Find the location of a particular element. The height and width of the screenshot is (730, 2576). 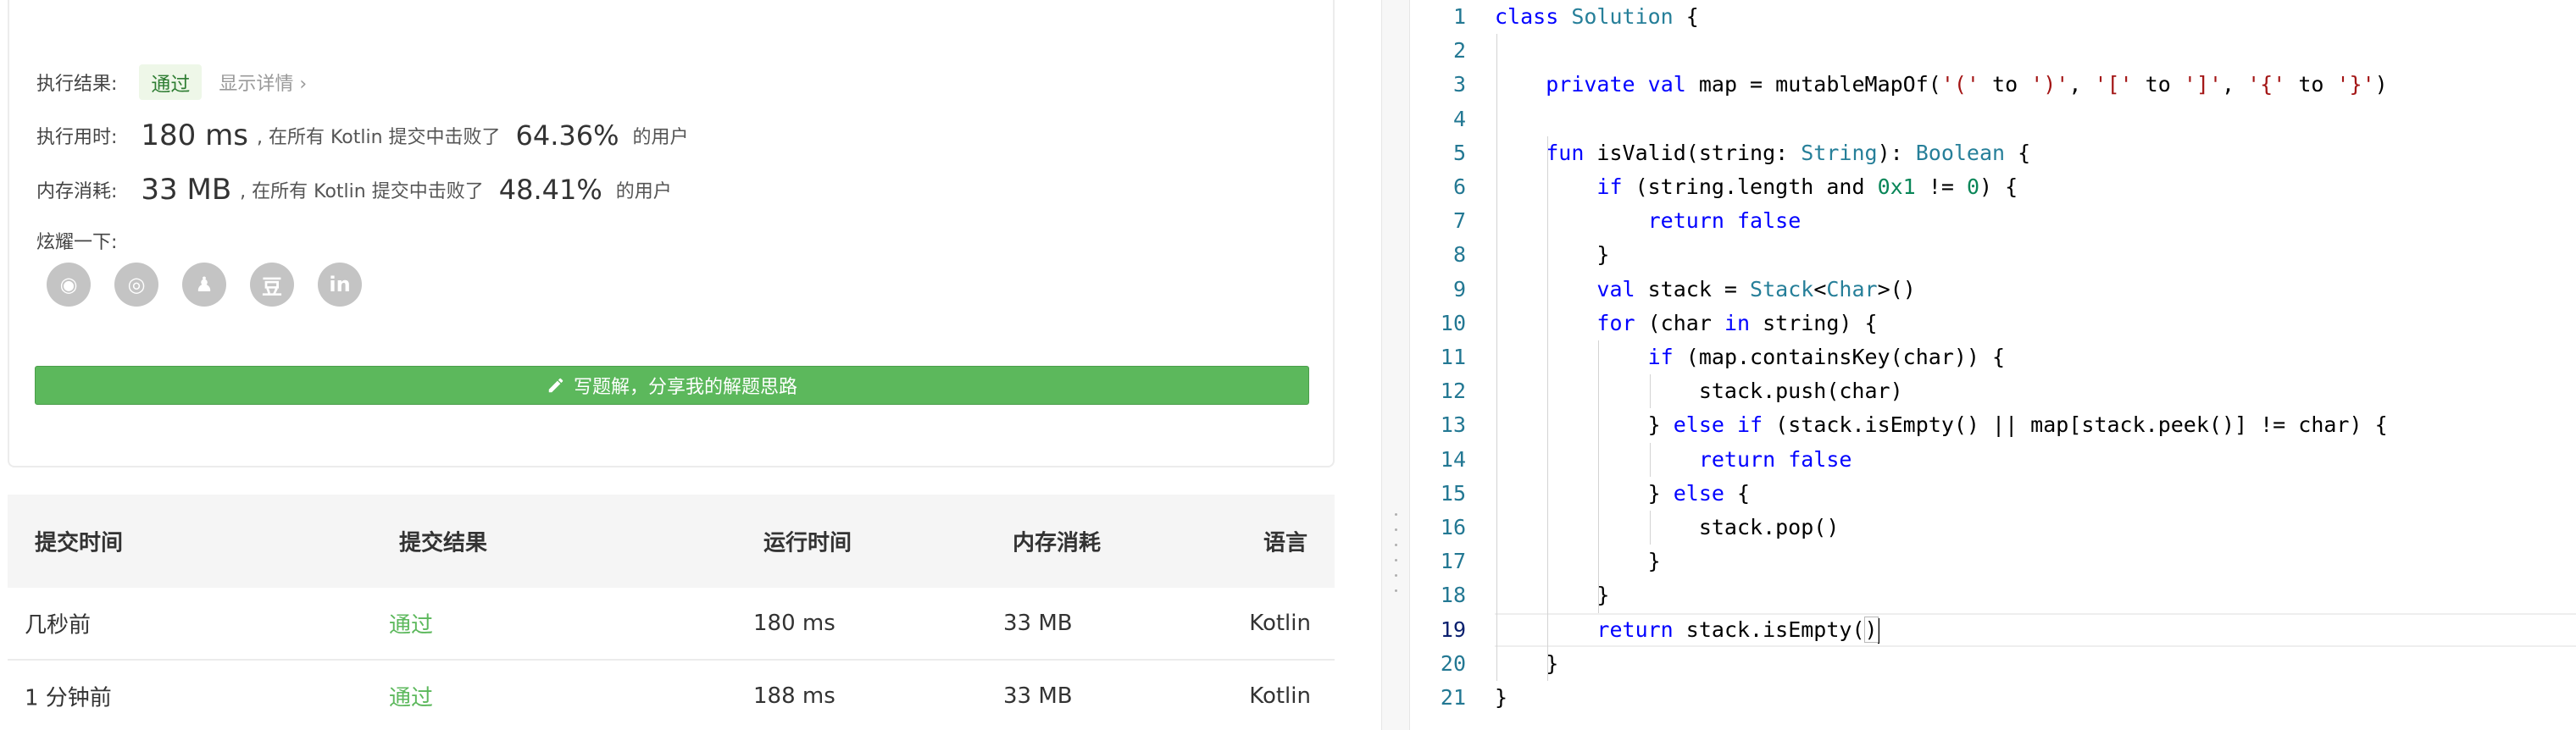

line-number: 6 is located at coordinates (1459, 186).